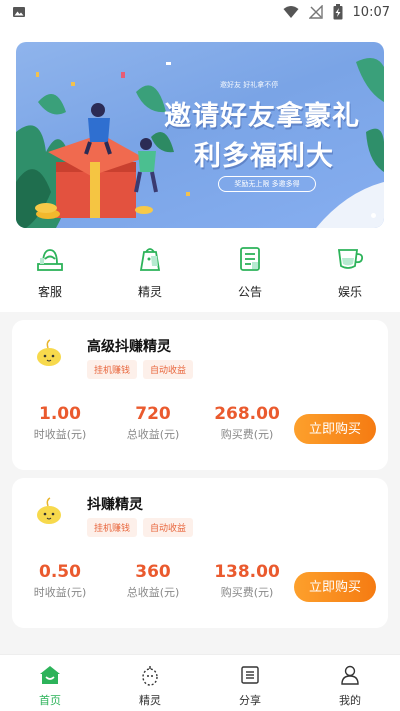 This screenshot has width=400, height=711. I want to click on product-name: 抖赚精灵, so click(115, 505).